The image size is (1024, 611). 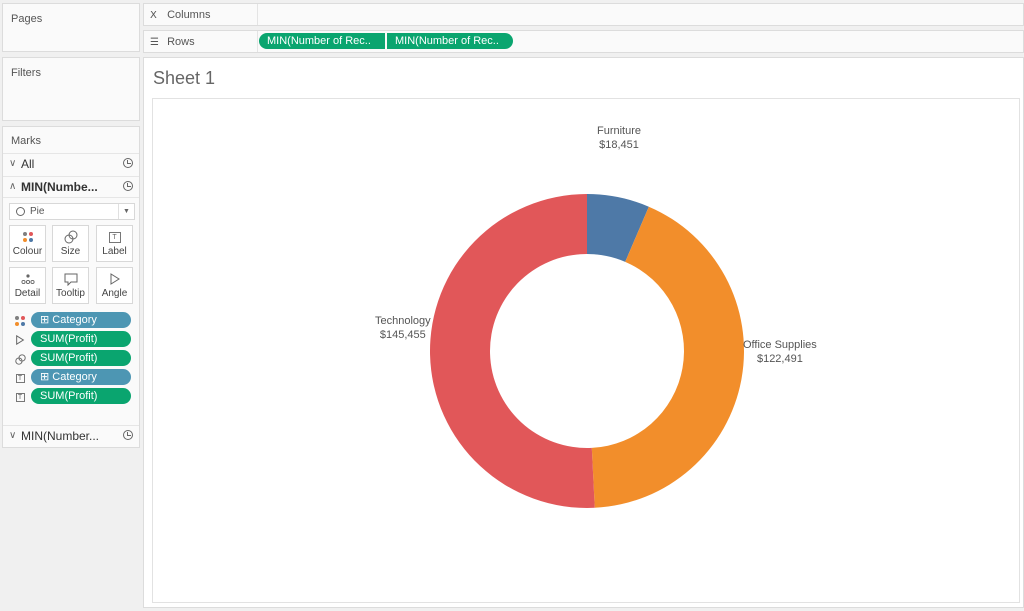 What do you see at coordinates (81, 358) in the screenshot?
I see `profit-size-pill: SUM(Profit)` at bounding box center [81, 358].